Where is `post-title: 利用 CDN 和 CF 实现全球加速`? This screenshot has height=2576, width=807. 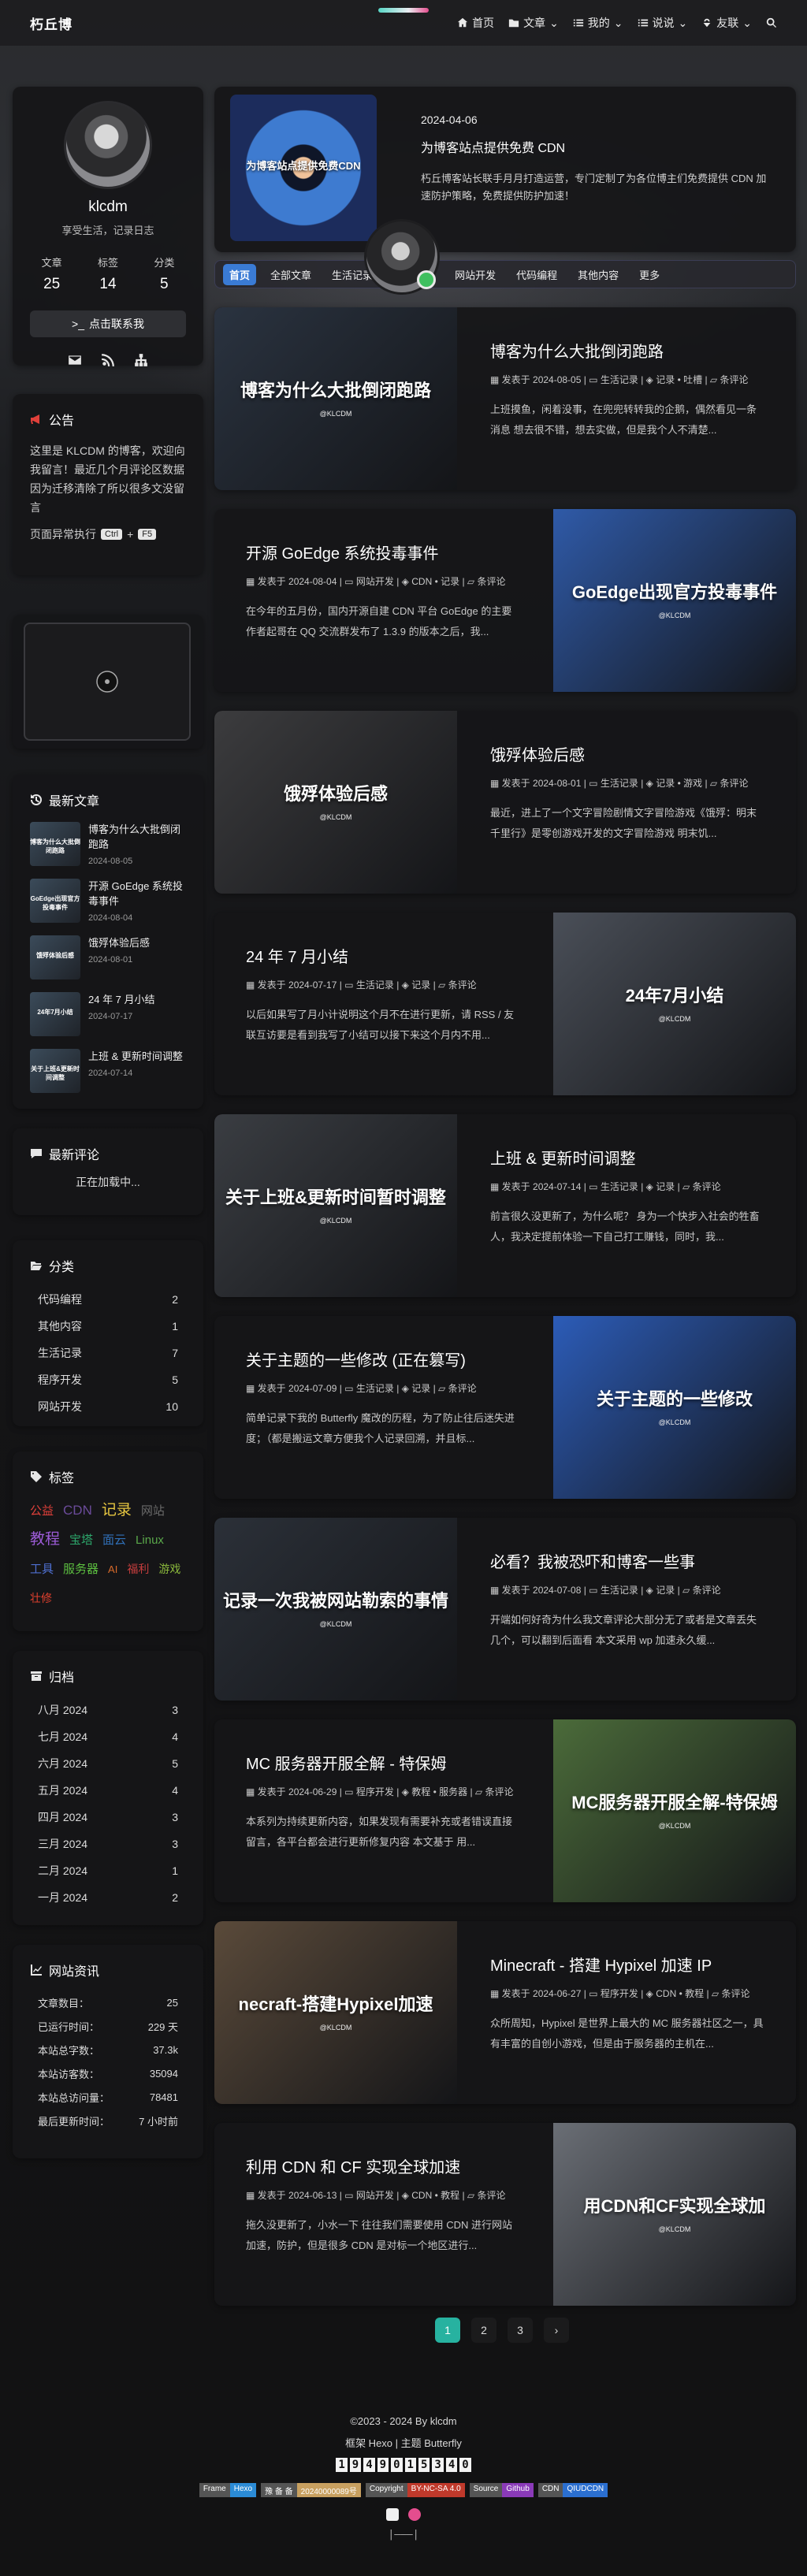
post-title: 利用 CDN 和 CF 实现全球加速 is located at coordinates (383, 2165).